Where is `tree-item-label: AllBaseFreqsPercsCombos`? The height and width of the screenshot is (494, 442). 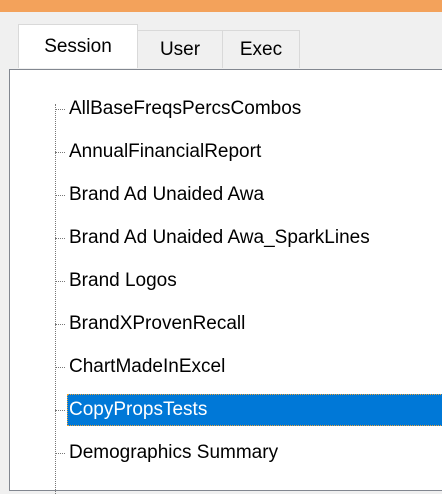
tree-item-label: AllBaseFreqsPercsCombos is located at coordinates (185, 108).